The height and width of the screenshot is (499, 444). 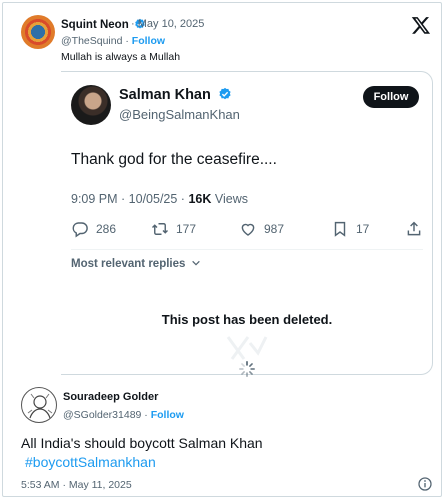 What do you see at coordinates (179, 114) in the screenshot?
I see `quoted-author-handle: @BeingSalmanKhan` at bounding box center [179, 114].